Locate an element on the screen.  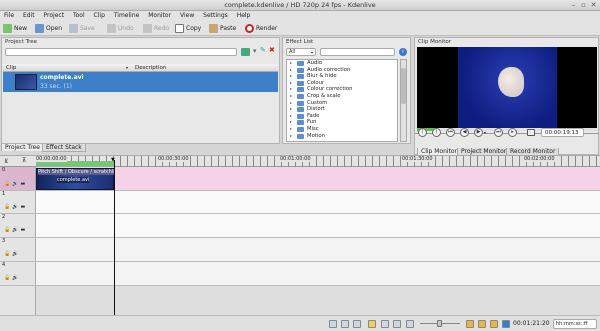
redo-button: Redo is located at coordinates (155, 28).